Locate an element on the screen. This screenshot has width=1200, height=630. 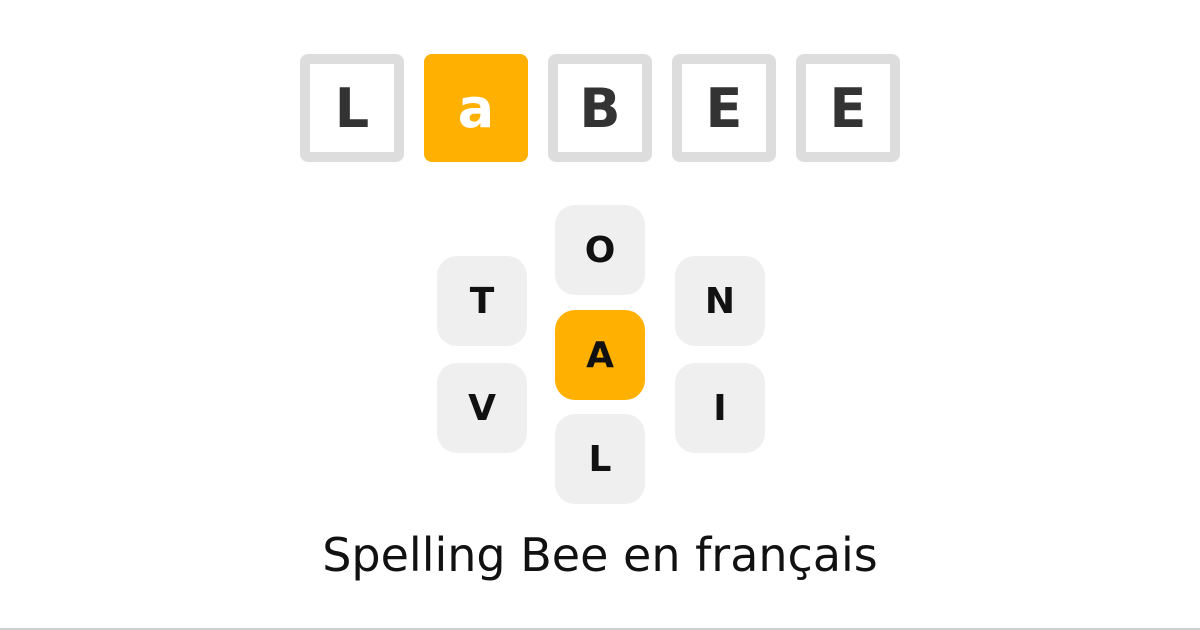
letter-tile-lower-left: V is located at coordinates (482, 408).